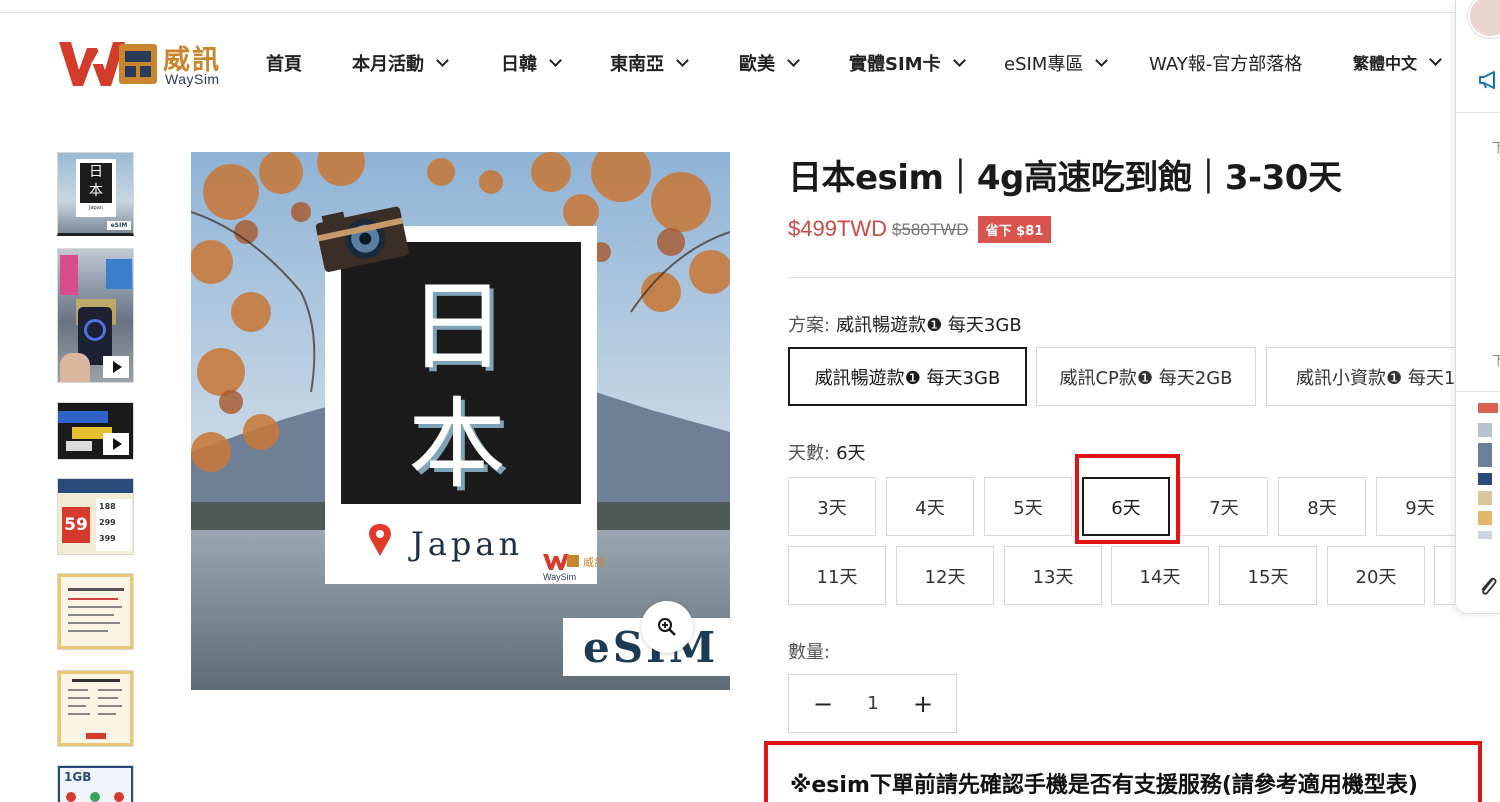  What do you see at coordinates (1496, 359) in the screenshot?
I see `side-text-2: 下` at bounding box center [1496, 359].